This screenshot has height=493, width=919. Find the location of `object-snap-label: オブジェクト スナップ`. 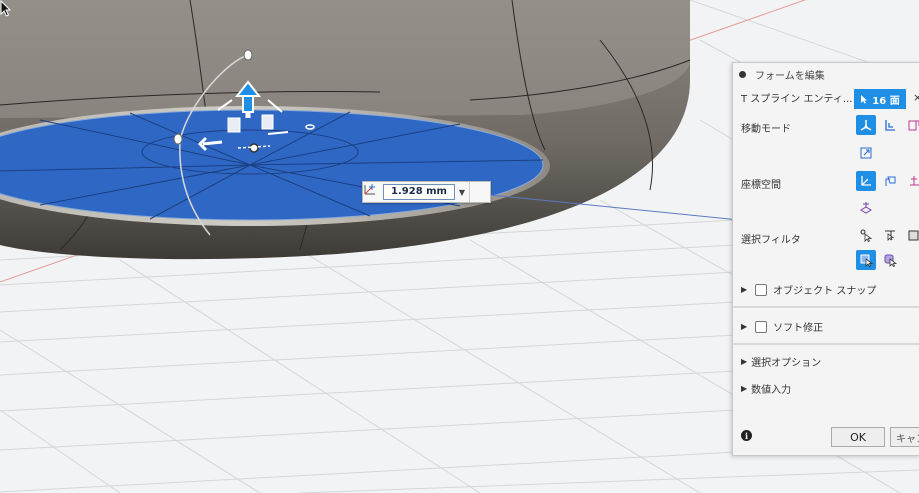

object-snap-label: オブジェクト スナップ is located at coordinates (825, 291).